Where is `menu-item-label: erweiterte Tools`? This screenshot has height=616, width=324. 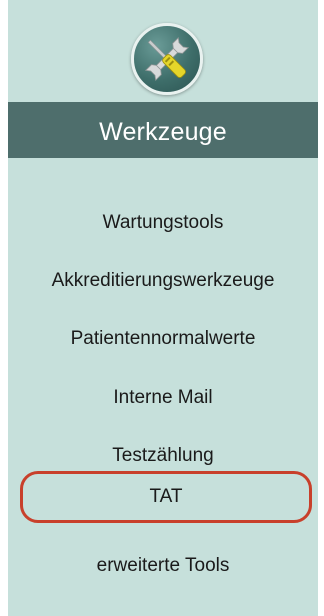
menu-item-label: erweiterte Tools is located at coordinates (163, 565).